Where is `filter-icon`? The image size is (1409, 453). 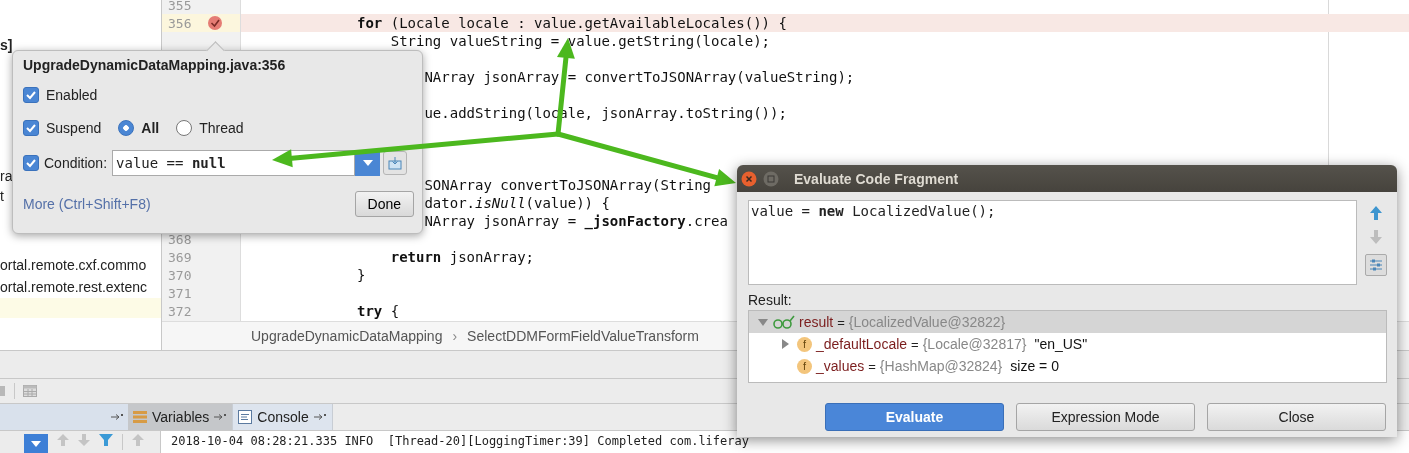
filter-icon is located at coordinates (106, 440).